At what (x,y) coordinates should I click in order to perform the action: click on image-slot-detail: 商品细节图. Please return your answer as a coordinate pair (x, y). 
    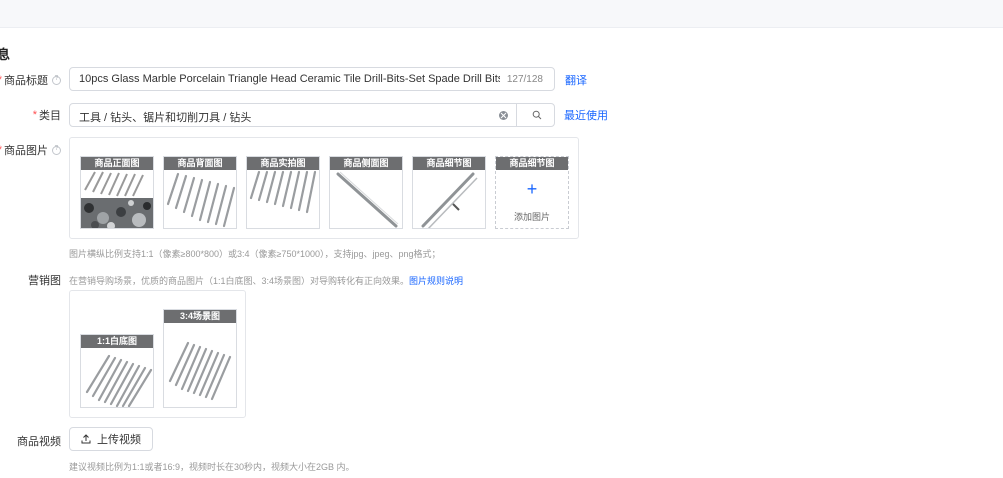
    Looking at the image, I should click on (449, 192).